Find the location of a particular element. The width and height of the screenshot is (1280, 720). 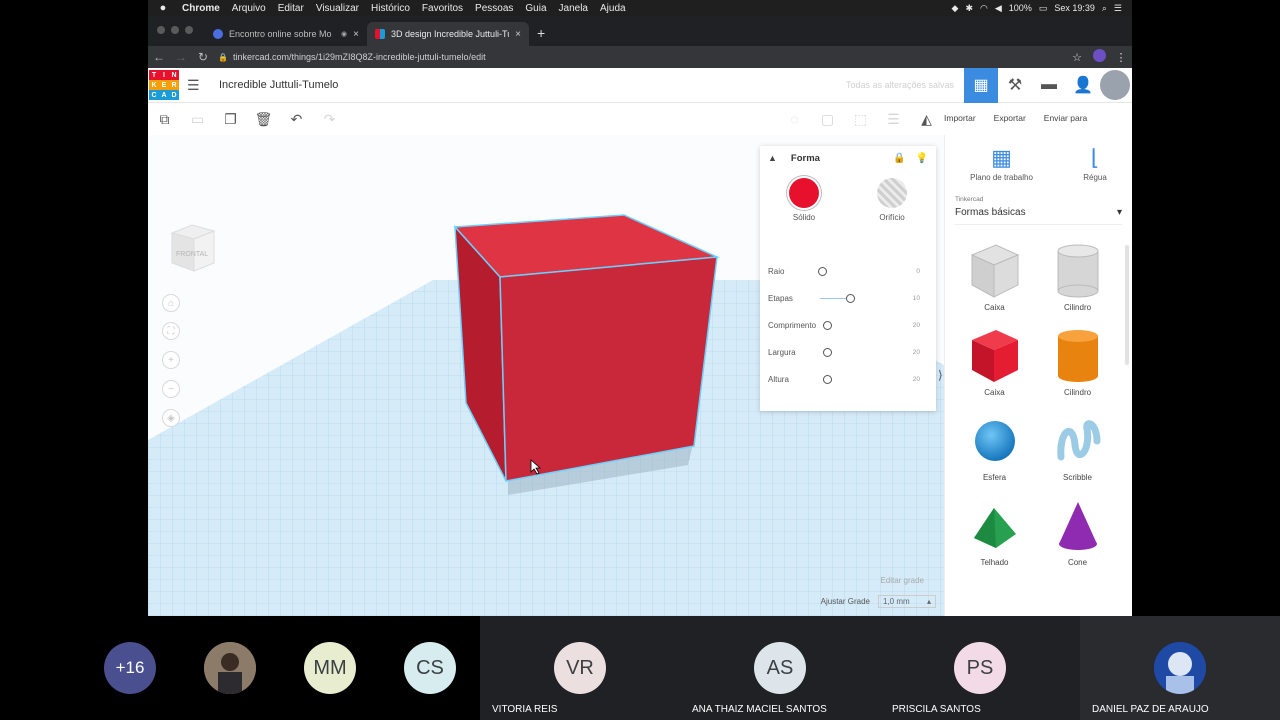

add-user-icon: 👤 is located at coordinates (1083, 85).